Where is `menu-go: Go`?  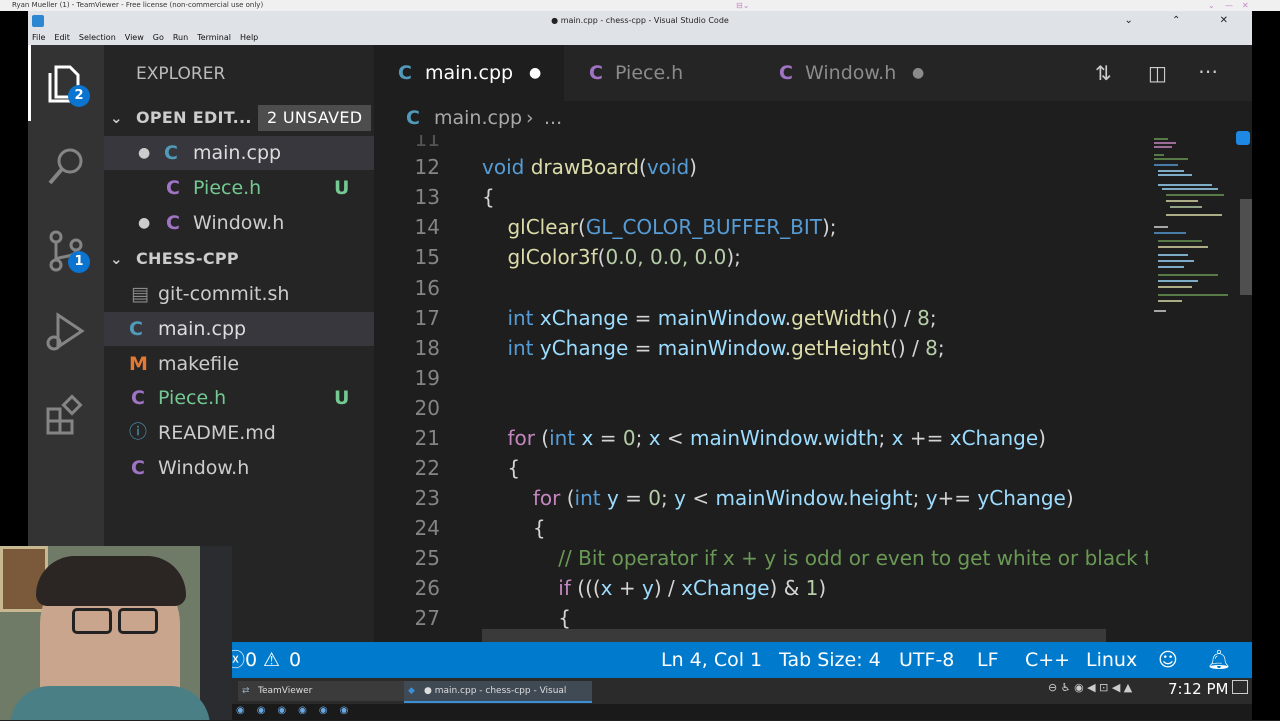
menu-go: Go is located at coordinates (158, 37).